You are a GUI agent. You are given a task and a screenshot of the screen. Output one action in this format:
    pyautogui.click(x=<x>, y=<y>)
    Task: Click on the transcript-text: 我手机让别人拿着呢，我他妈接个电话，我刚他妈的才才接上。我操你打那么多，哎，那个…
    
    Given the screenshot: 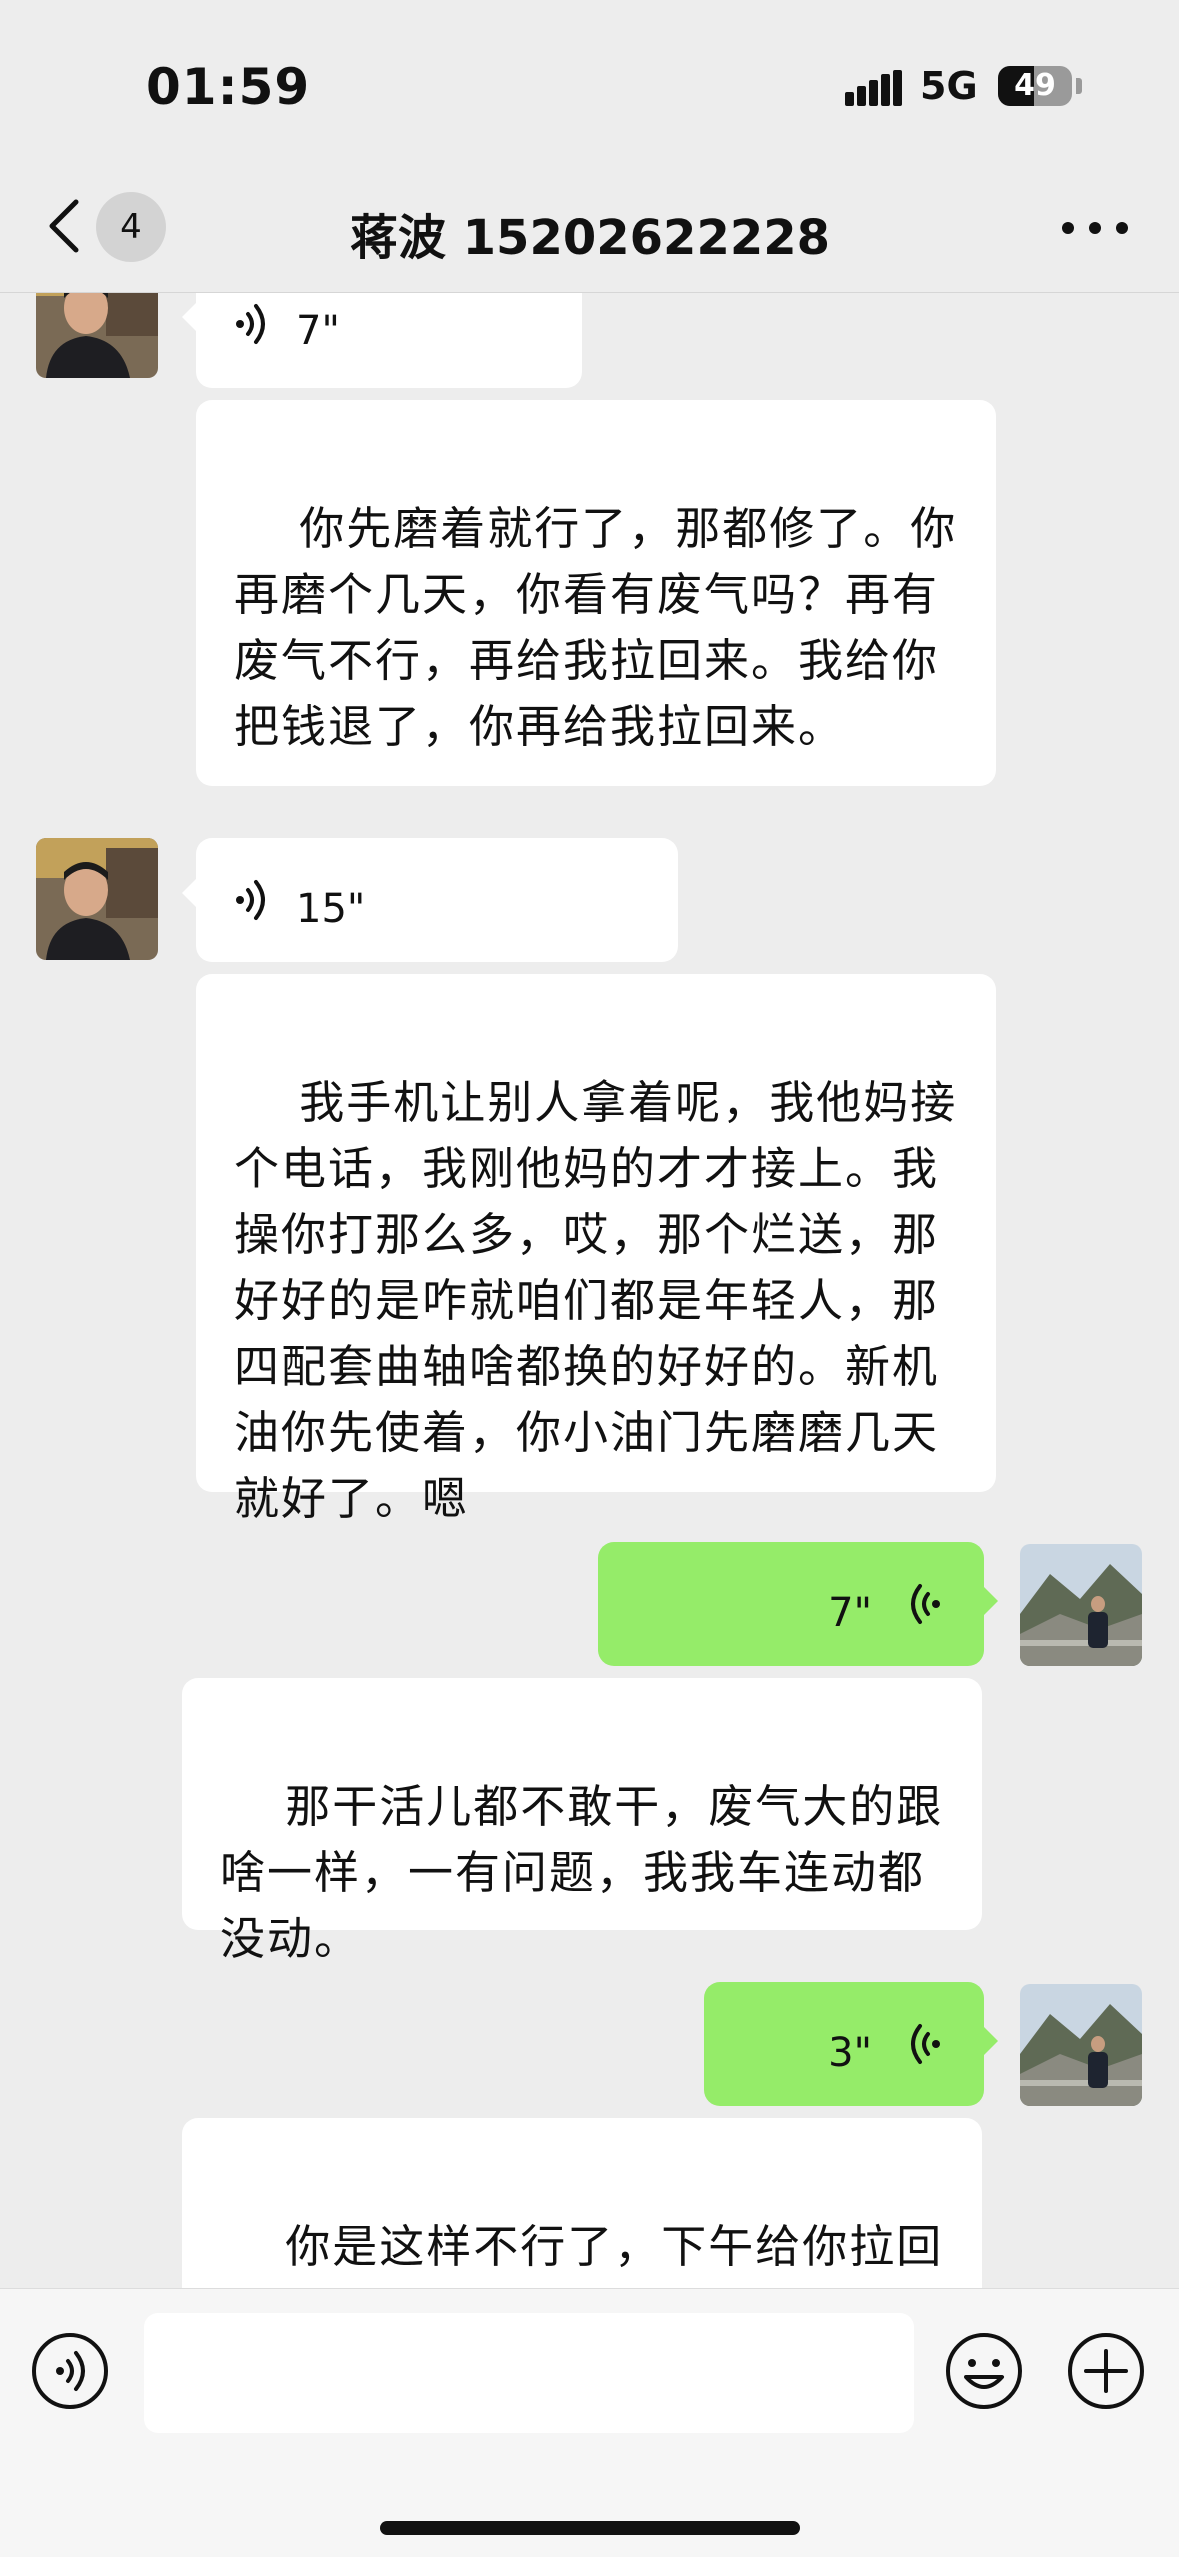 What is the action you would take?
    pyautogui.click(x=596, y=1300)
    